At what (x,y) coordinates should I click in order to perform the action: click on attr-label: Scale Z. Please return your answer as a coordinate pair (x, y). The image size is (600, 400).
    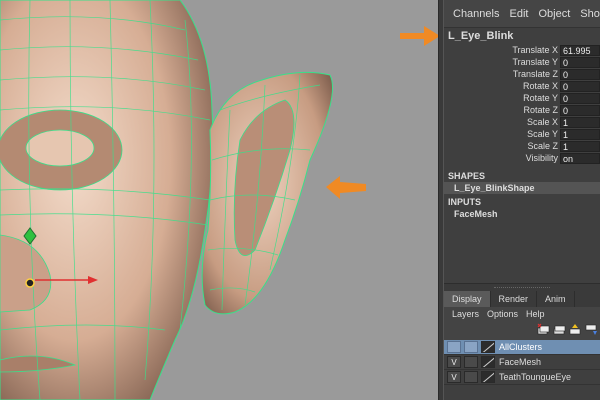
    Looking at the image, I should click on (502, 146).